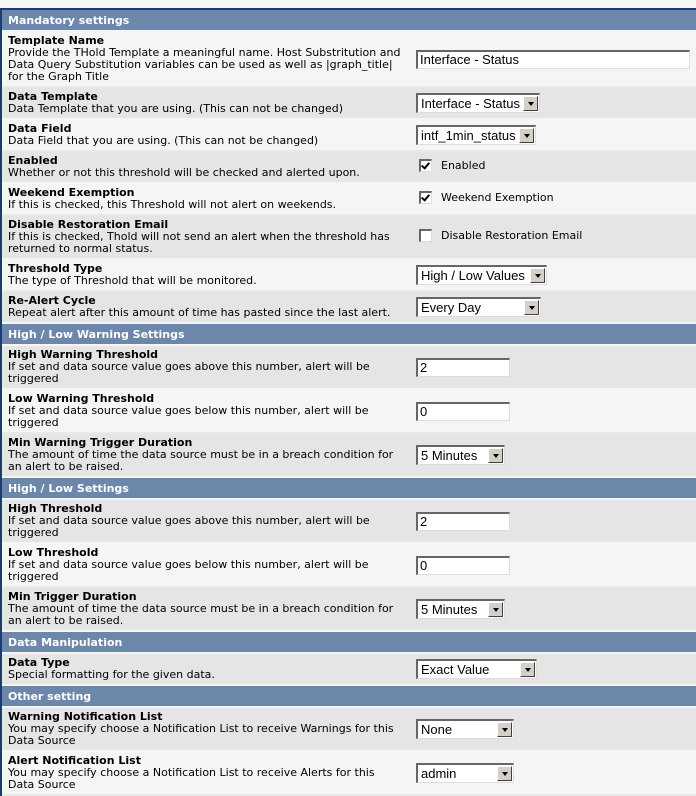  Describe the element at coordinates (478, 103) in the screenshot. I see `data-template-select: Interface - Status` at that location.